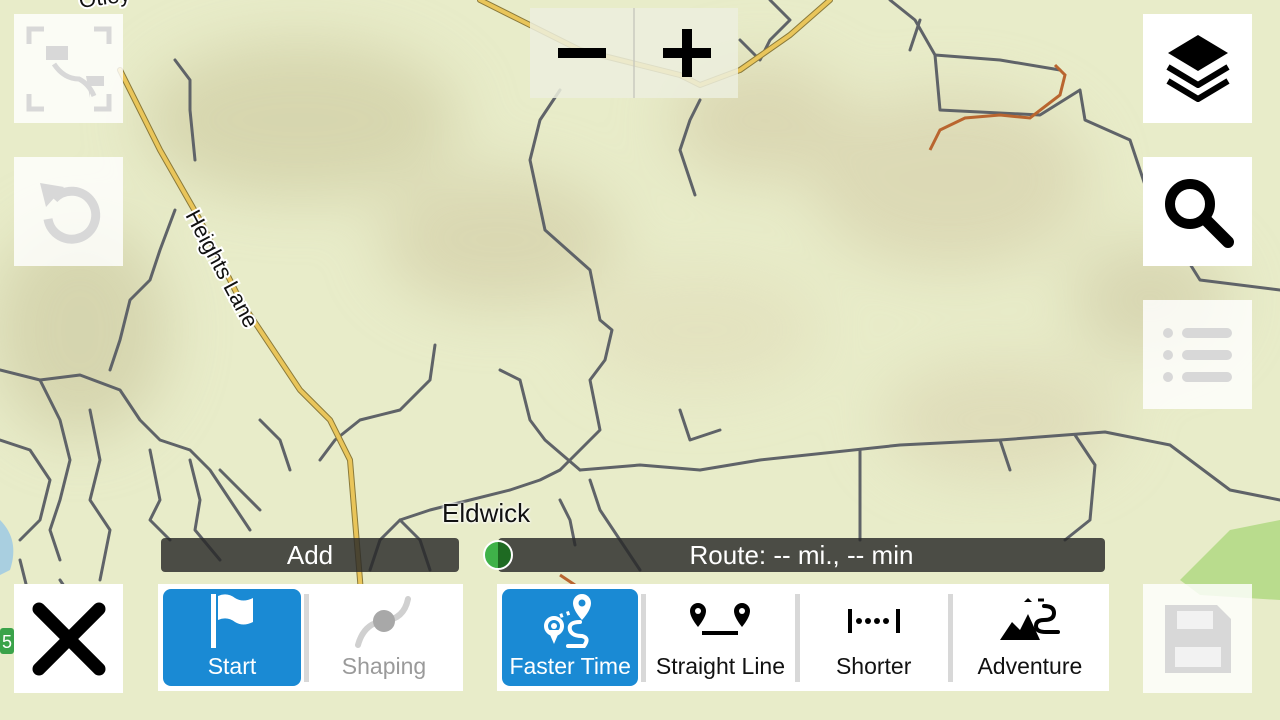  I want to click on adventure-label: Adventure, so click(1030, 666).